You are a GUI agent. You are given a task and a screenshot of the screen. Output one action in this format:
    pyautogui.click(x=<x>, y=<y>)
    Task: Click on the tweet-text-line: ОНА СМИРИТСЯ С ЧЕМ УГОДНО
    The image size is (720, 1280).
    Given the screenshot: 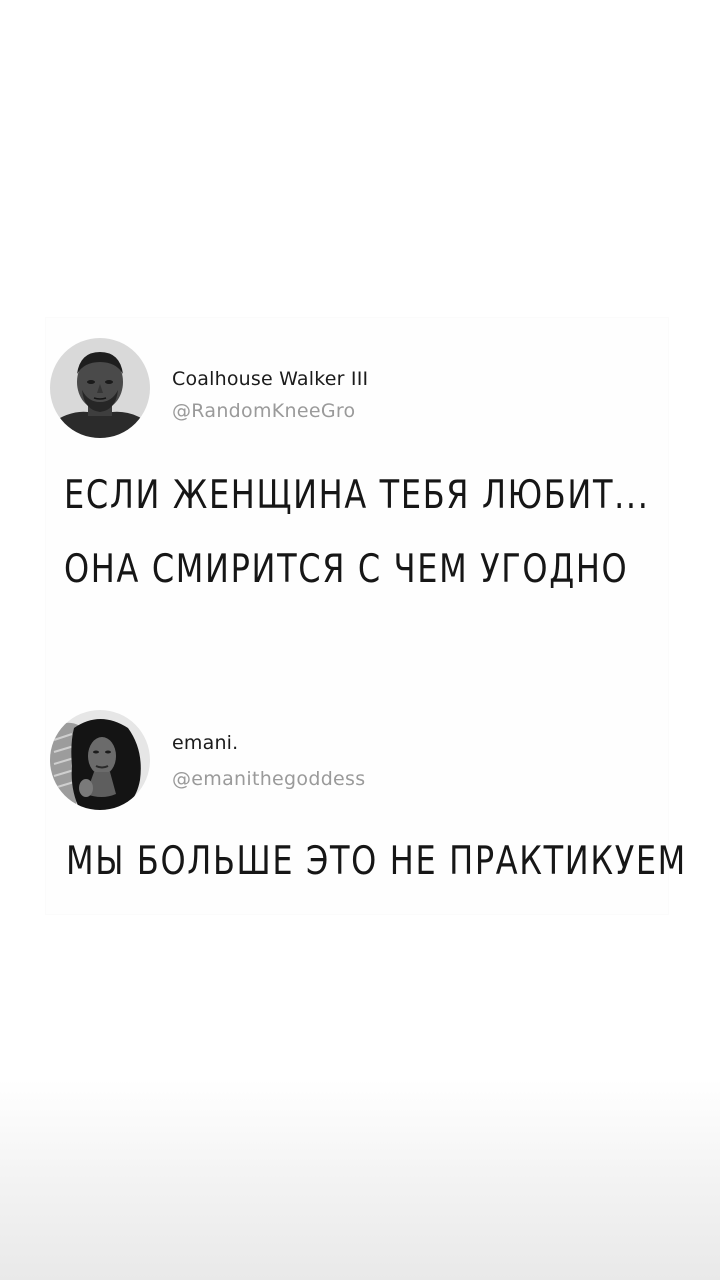 What is the action you would take?
    pyautogui.click(x=346, y=569)
    